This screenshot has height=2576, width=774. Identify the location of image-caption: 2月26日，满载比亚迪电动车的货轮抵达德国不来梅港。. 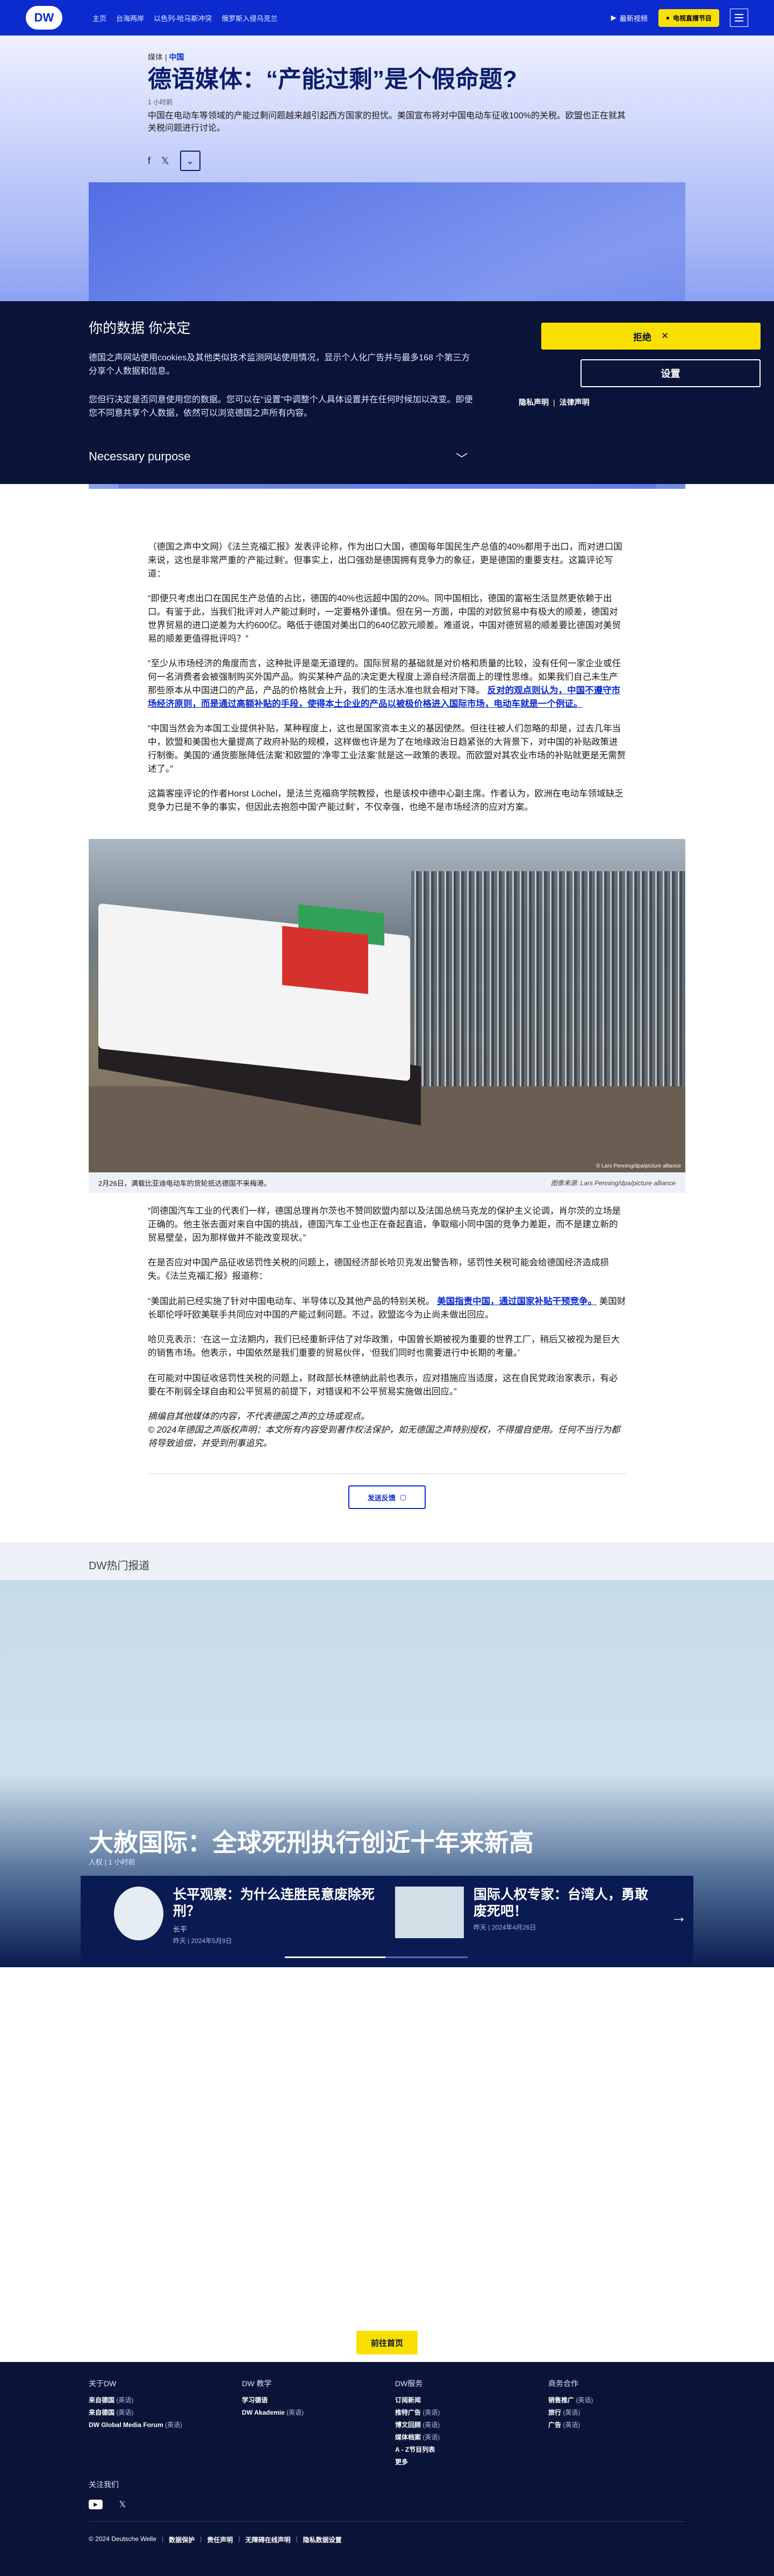
(184, 1183).